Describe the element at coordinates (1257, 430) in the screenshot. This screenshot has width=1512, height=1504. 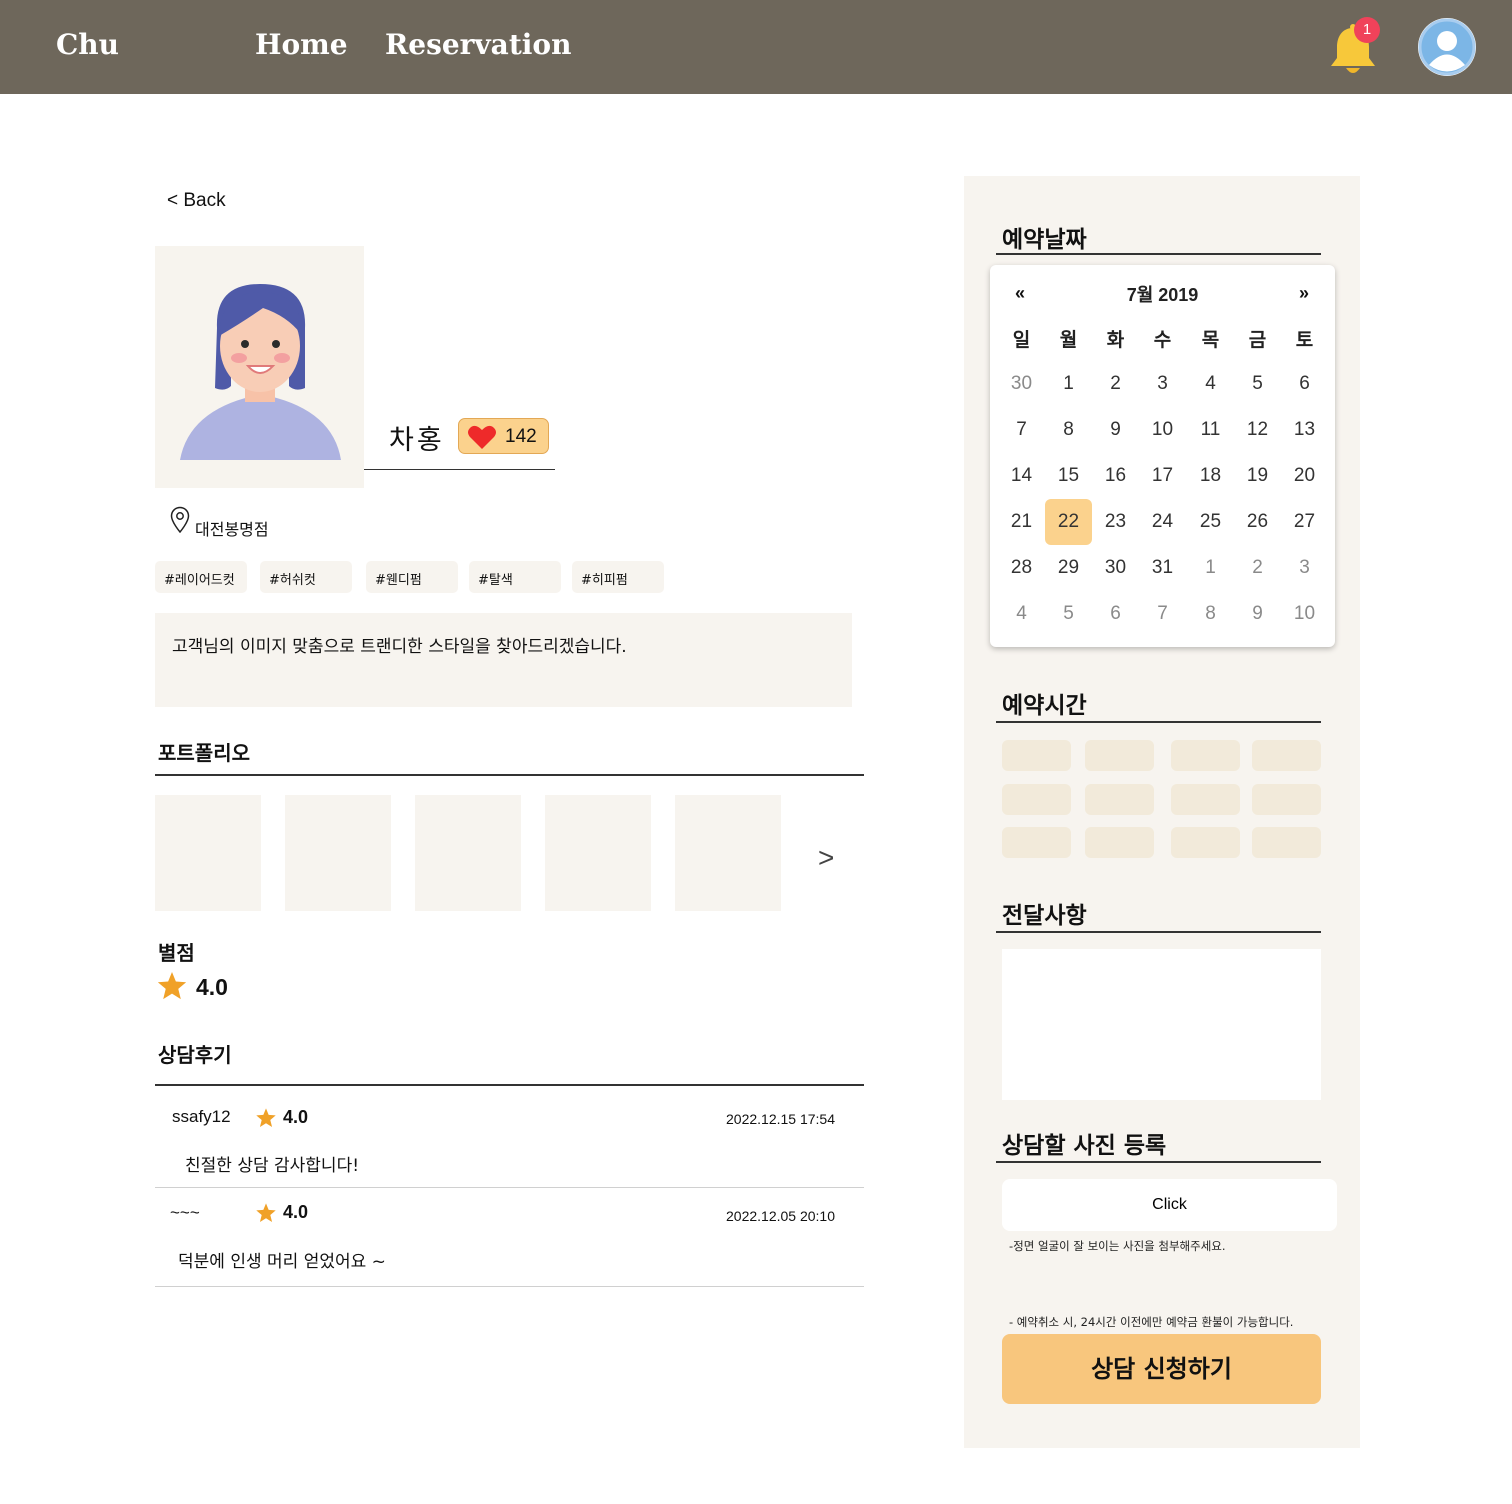
I see `calendar-day: 12` at that location.